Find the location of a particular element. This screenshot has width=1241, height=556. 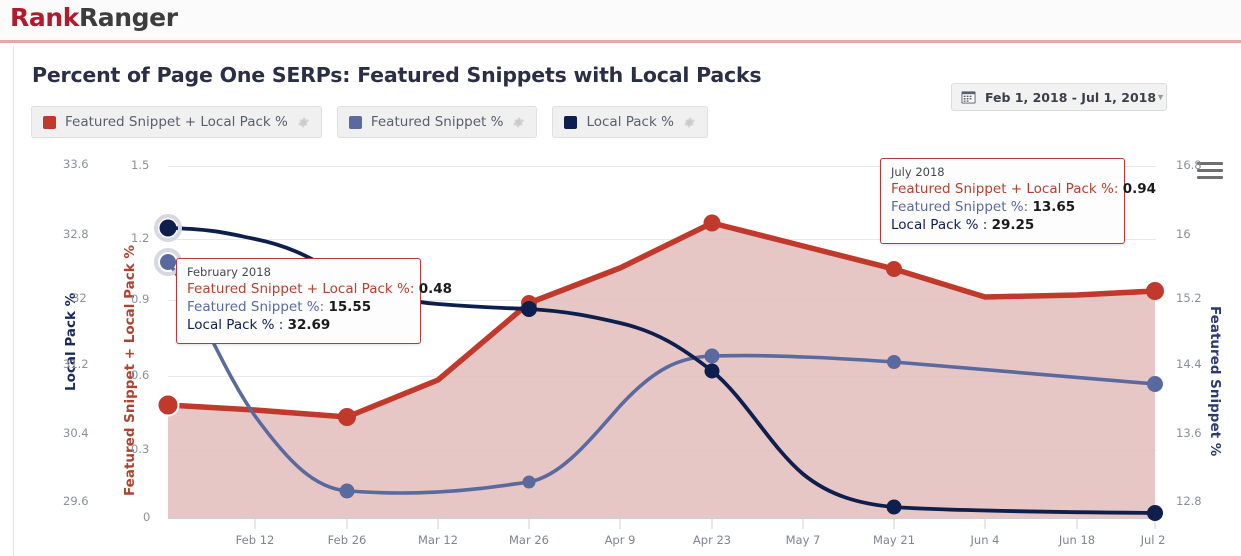

tooltip-row-value: 13.65 is located at coordinates (1054, 206).